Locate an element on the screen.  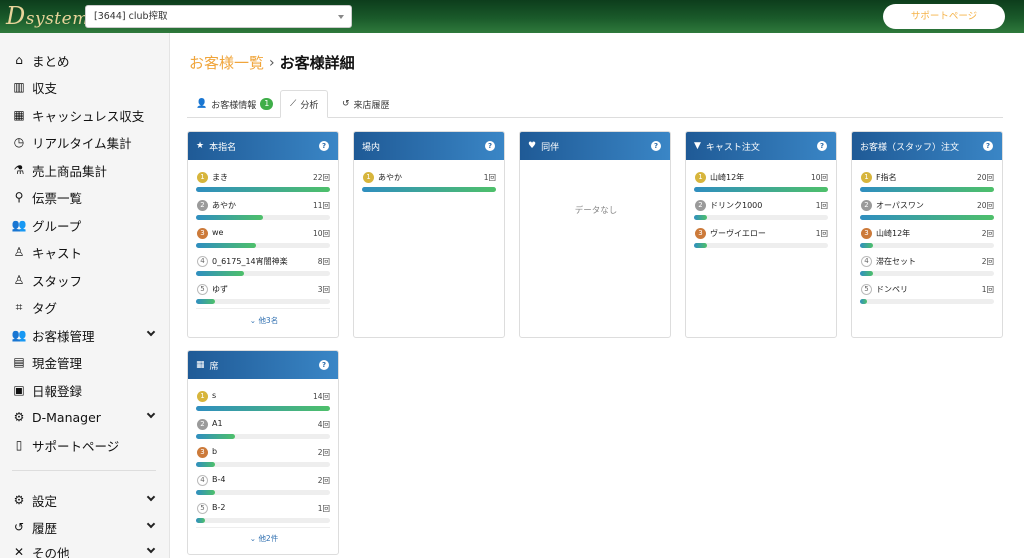
tab-label: お客様情報 is located at coordinates (234, 105).